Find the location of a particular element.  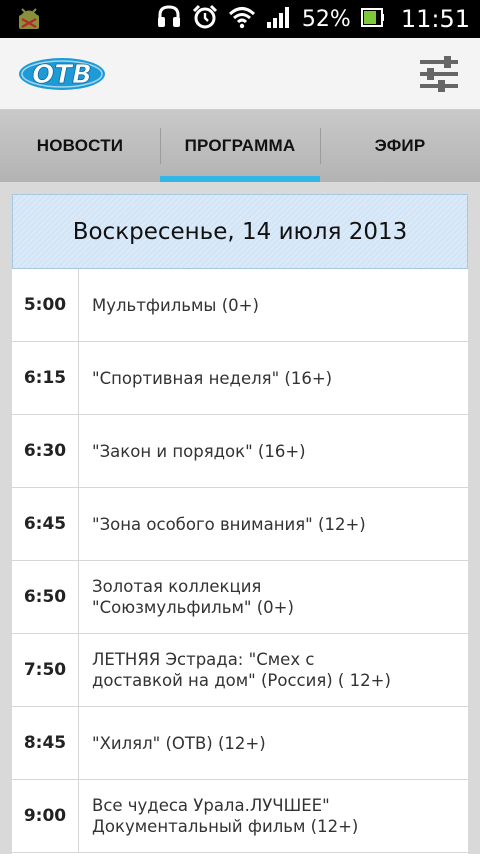

schedule-row: 5:00 Мультфильмы (0+) is located at coordinates (240, 305).